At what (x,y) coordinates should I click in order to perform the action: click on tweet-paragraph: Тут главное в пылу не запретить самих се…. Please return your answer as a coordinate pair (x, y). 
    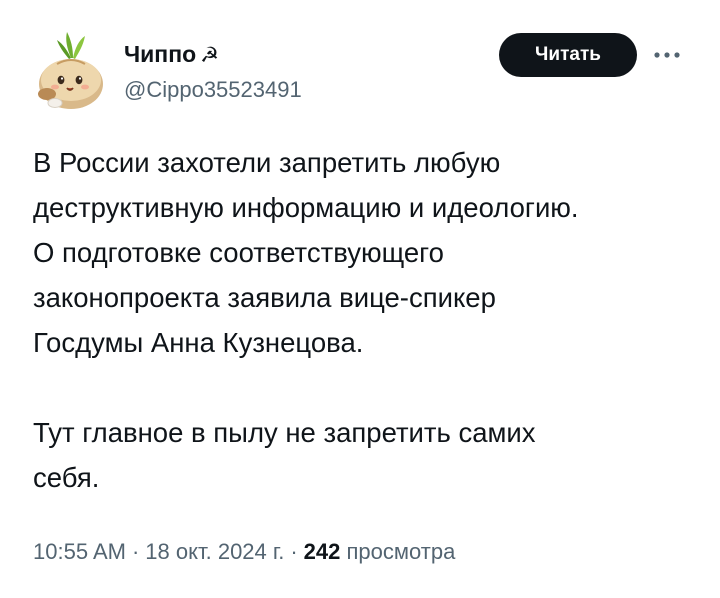
    Looking at the image, I should click on (284, 455).